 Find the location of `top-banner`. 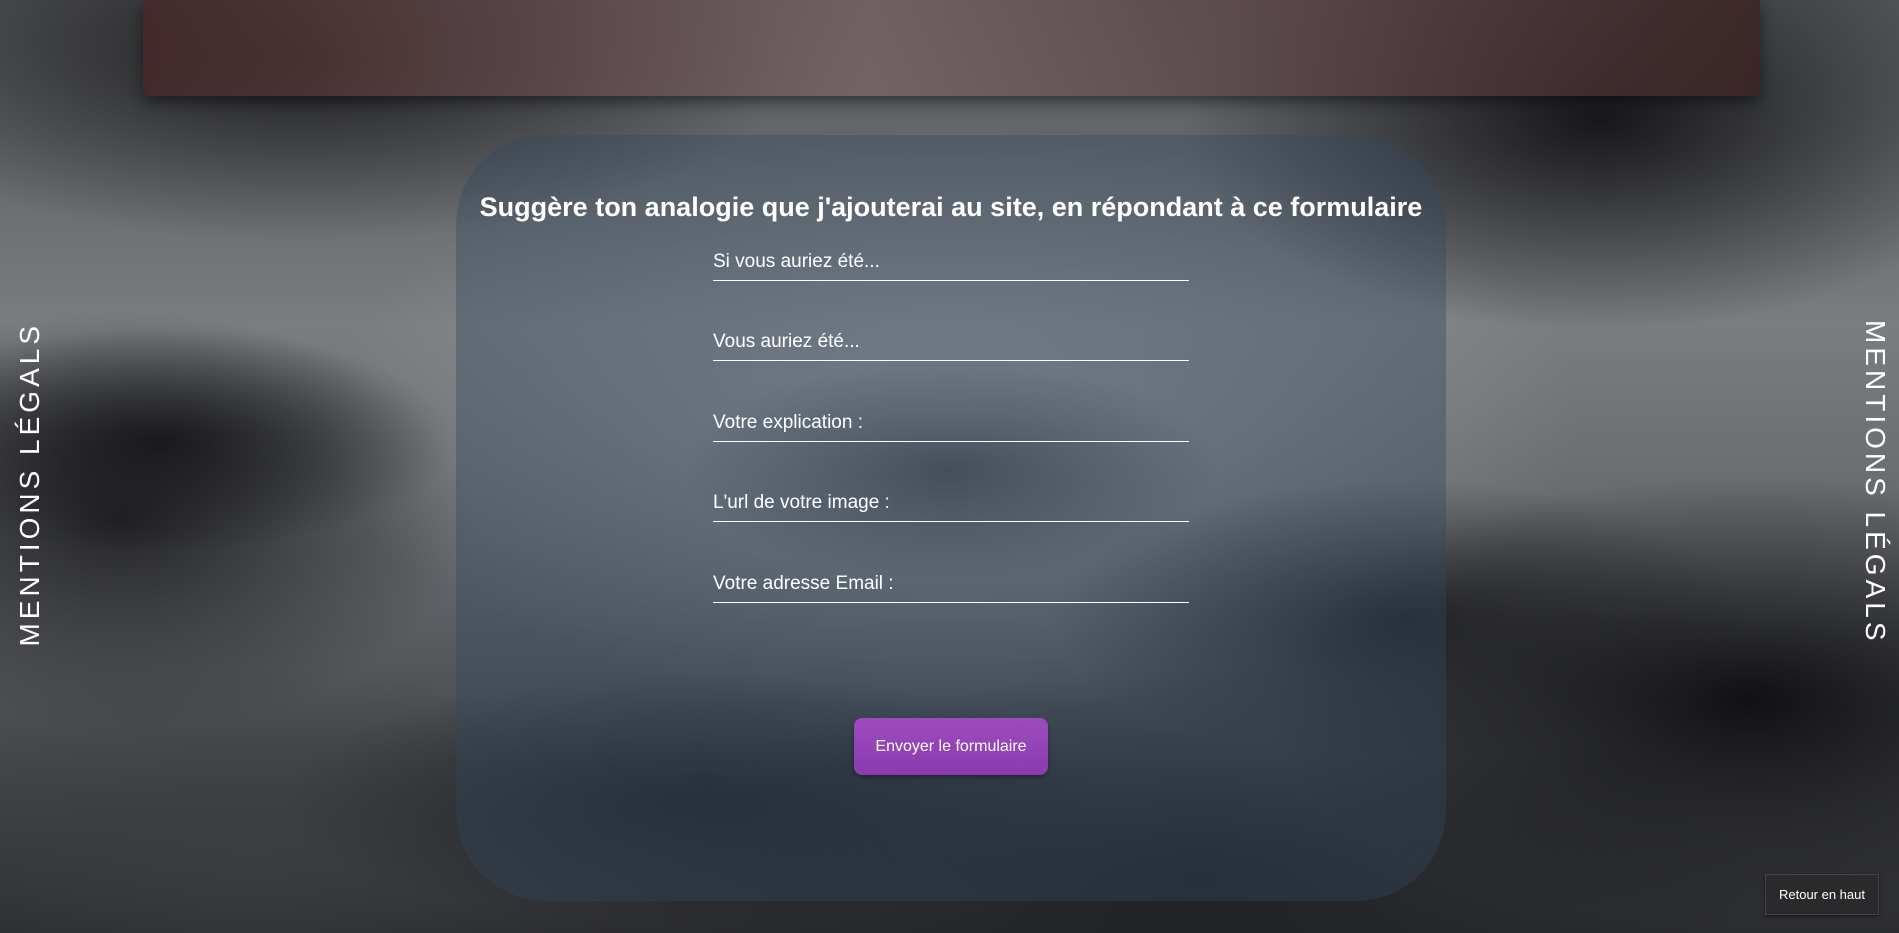

top-banner is located at coordinates (951, 48).